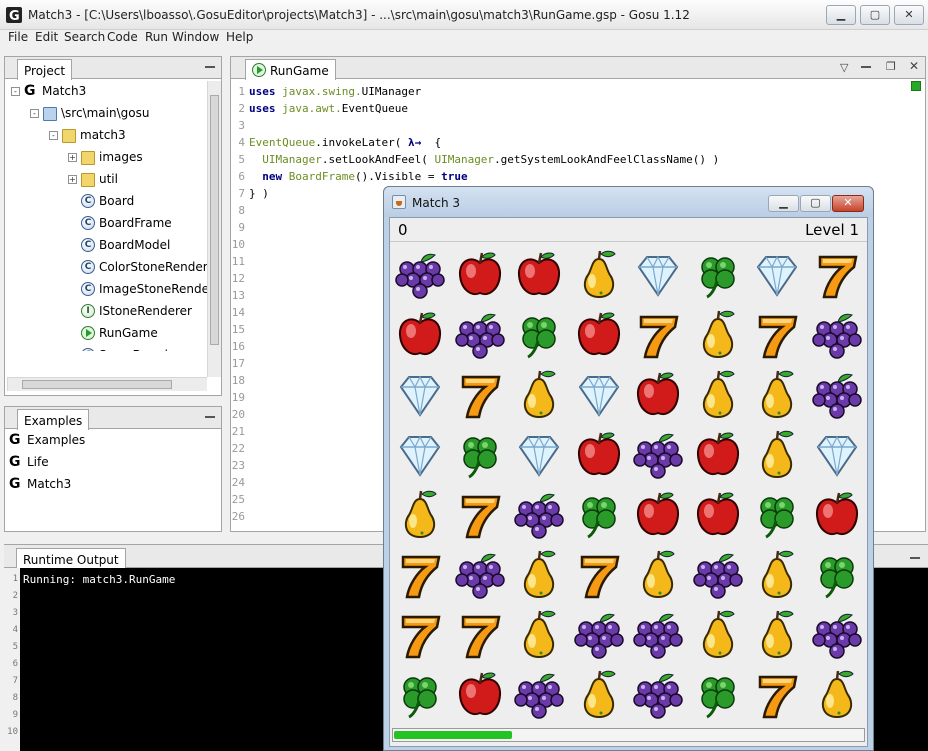 This screenshot has height=751, width=928. Describe the element at coordinates (210, 67) in the screenshot. I see `project-minimize-icon` at that location.